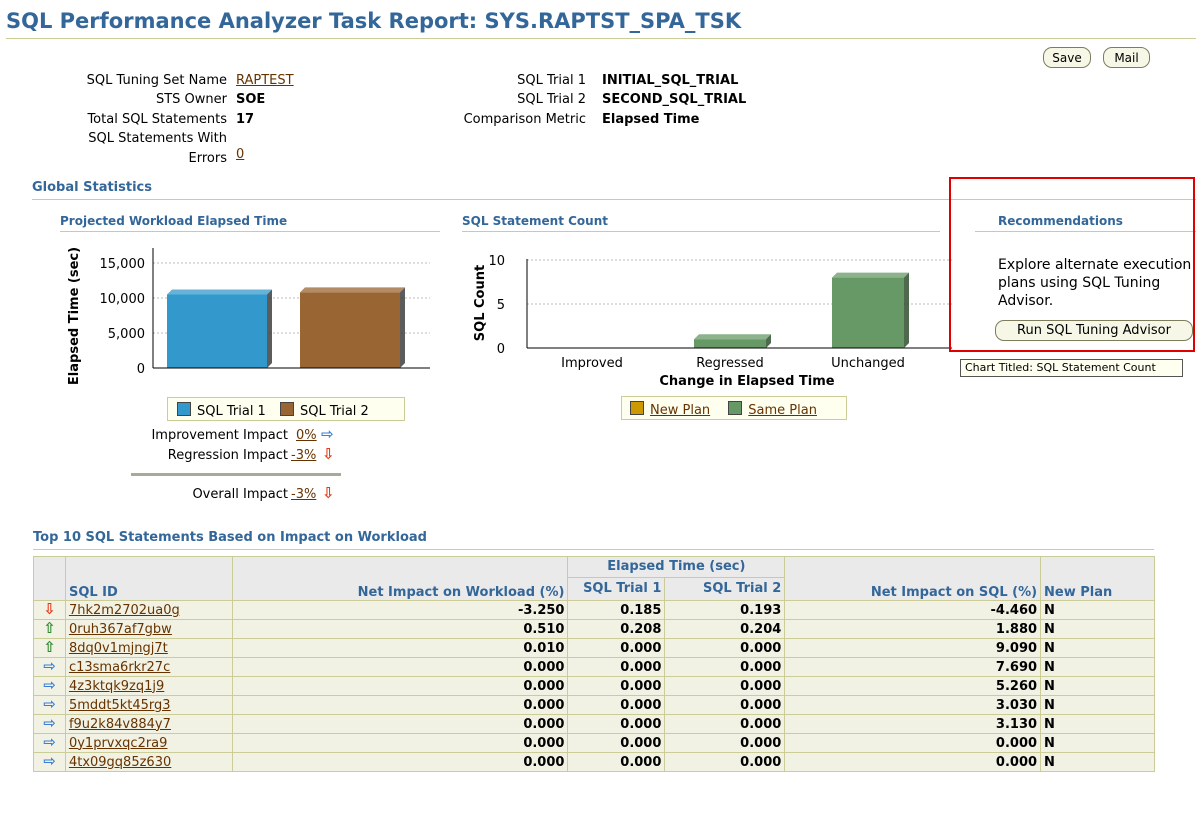 This screenshot has width=1204, height=818. I want to click on improvement-impact-value: 0%, so click(306, 435).